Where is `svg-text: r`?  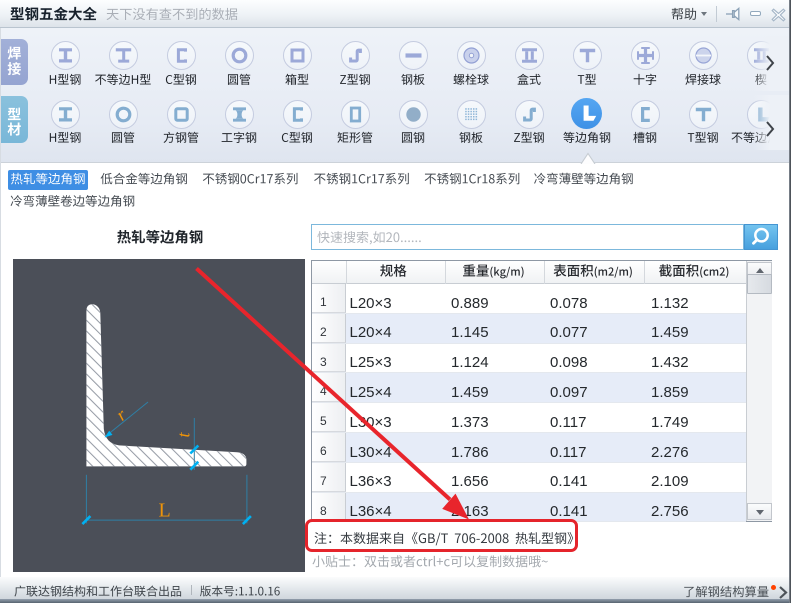 svg-text: r is located at coordinates (121, 414).